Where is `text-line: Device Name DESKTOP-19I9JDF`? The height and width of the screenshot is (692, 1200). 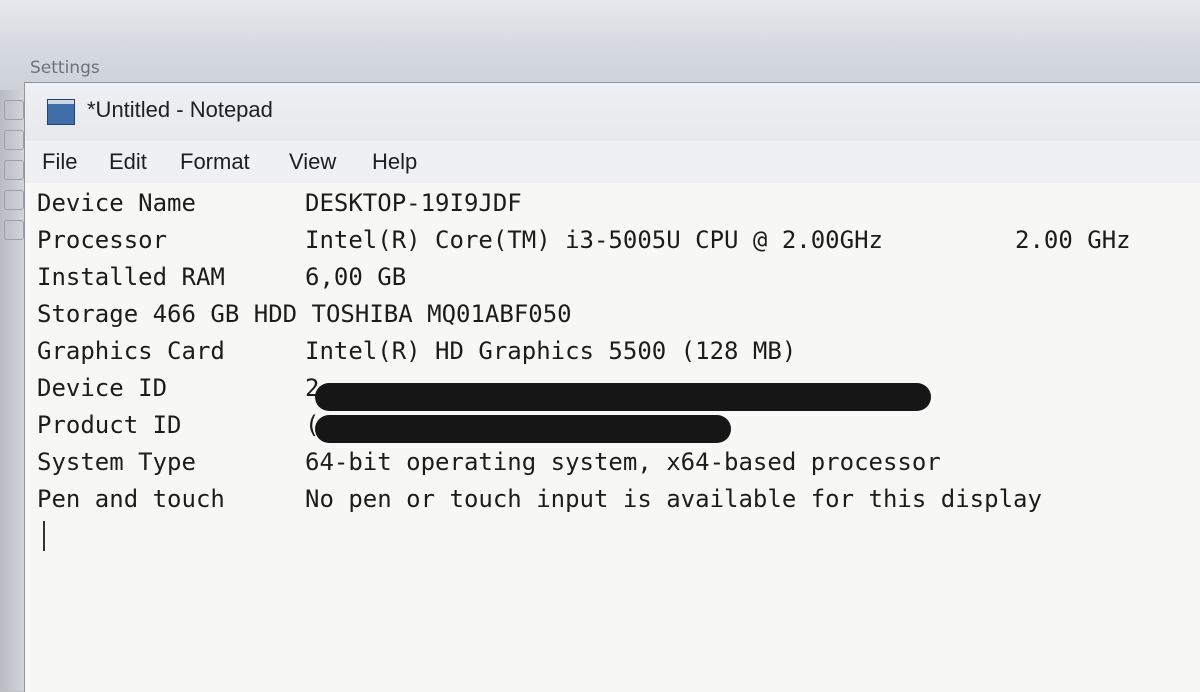
text-line: Device Name DESKTOP-19I9JDF is located at coordinates (279, 207).